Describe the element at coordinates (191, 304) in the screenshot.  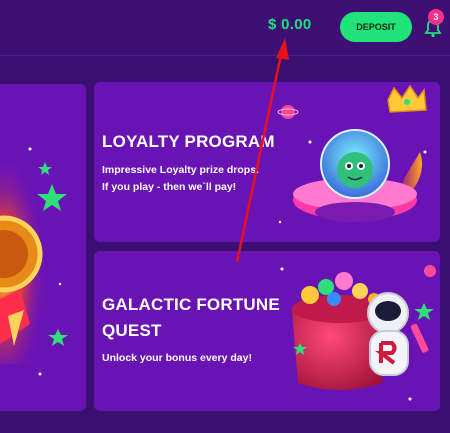
I see `quest-title-line1: GALACTIC FORTUNE` at that location.